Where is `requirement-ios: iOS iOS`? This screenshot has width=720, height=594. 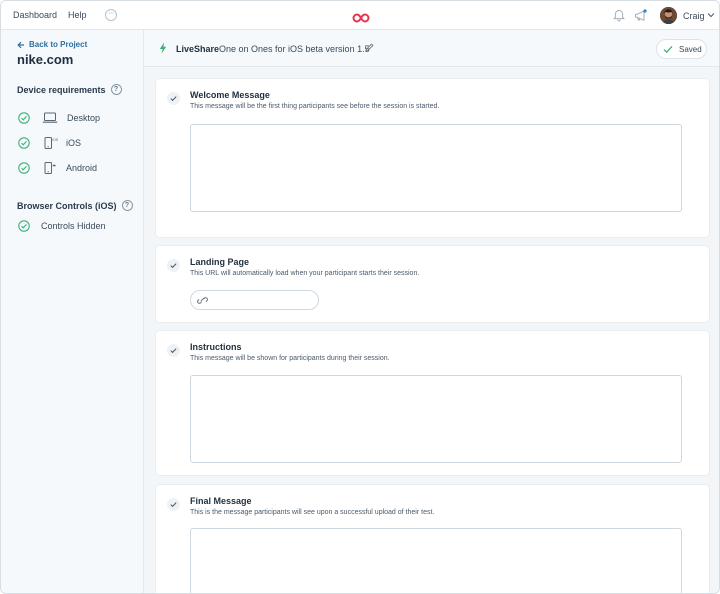 requirement-ios: iOS iOS is located at coordinates (49, 143).